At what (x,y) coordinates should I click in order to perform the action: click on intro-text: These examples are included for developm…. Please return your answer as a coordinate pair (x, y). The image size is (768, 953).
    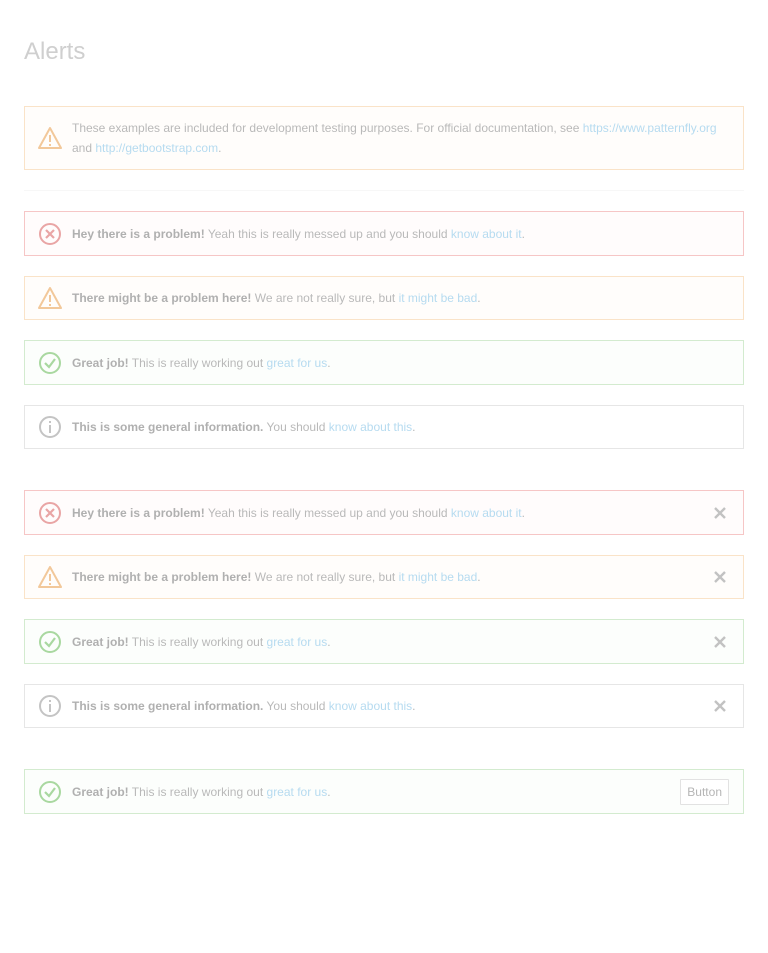
    Looking at the image, I should click on (327, 128).